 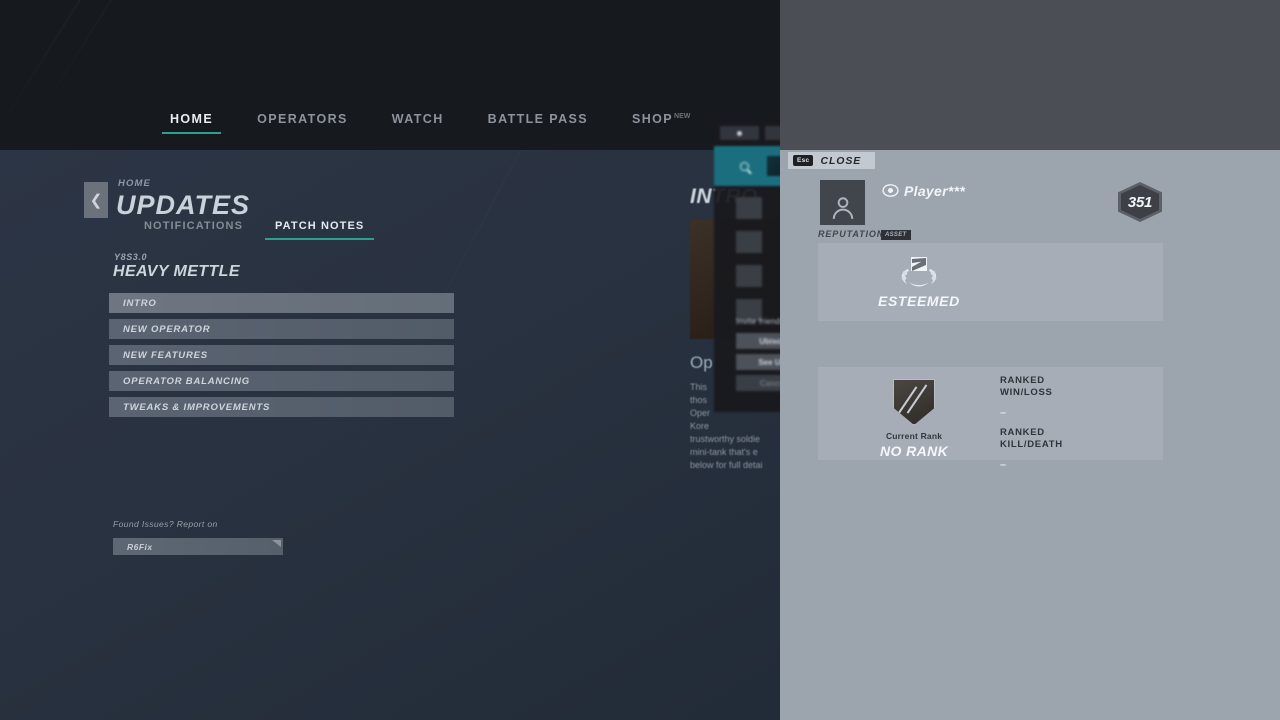 I want to click on nav-item-operators: OPERATORS, so click(x=302, y=123).